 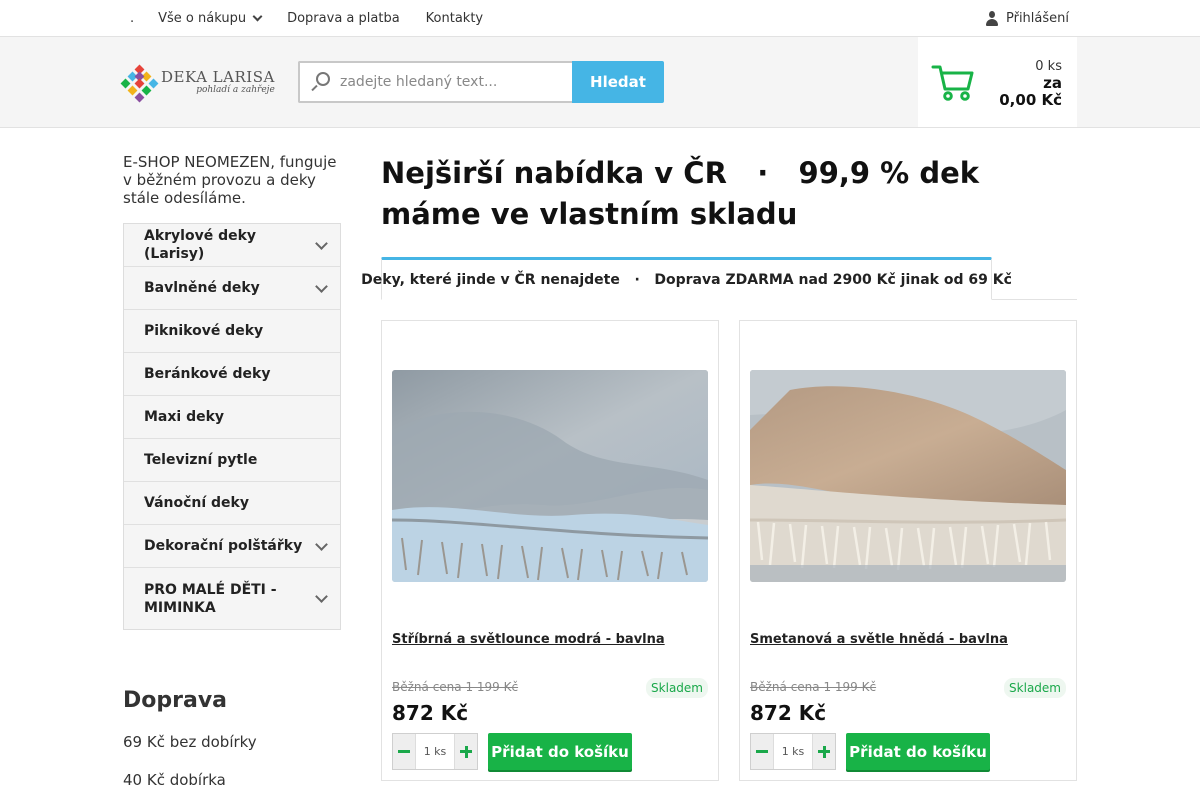 I want to click on search-bar: Hledat, so click(x=481, y=82).